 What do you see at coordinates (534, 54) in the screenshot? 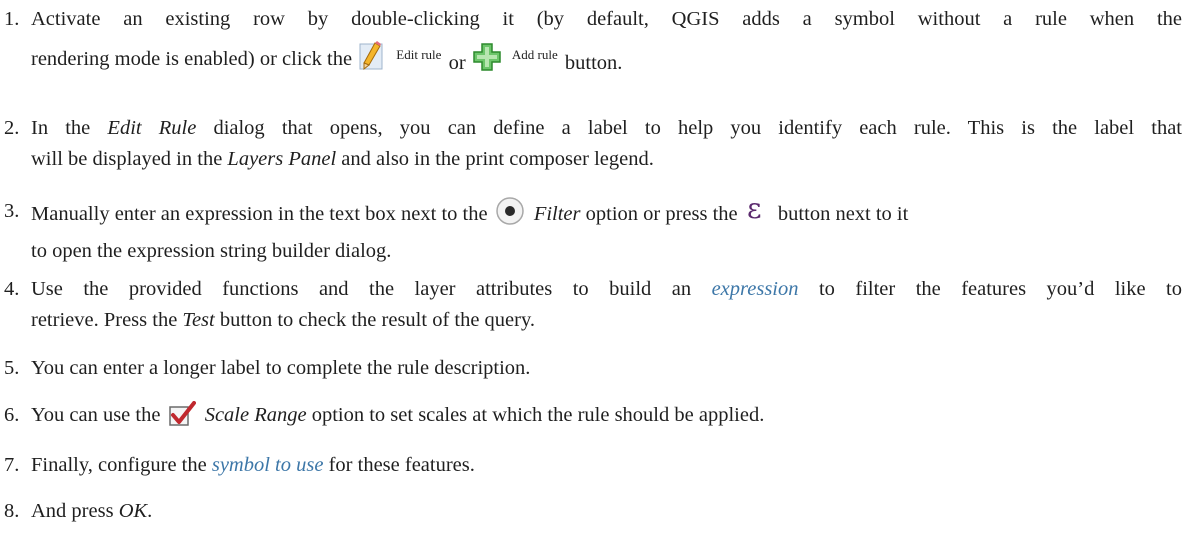
I see `add-rule-label: Add rule` at bounding box center [534, 54].